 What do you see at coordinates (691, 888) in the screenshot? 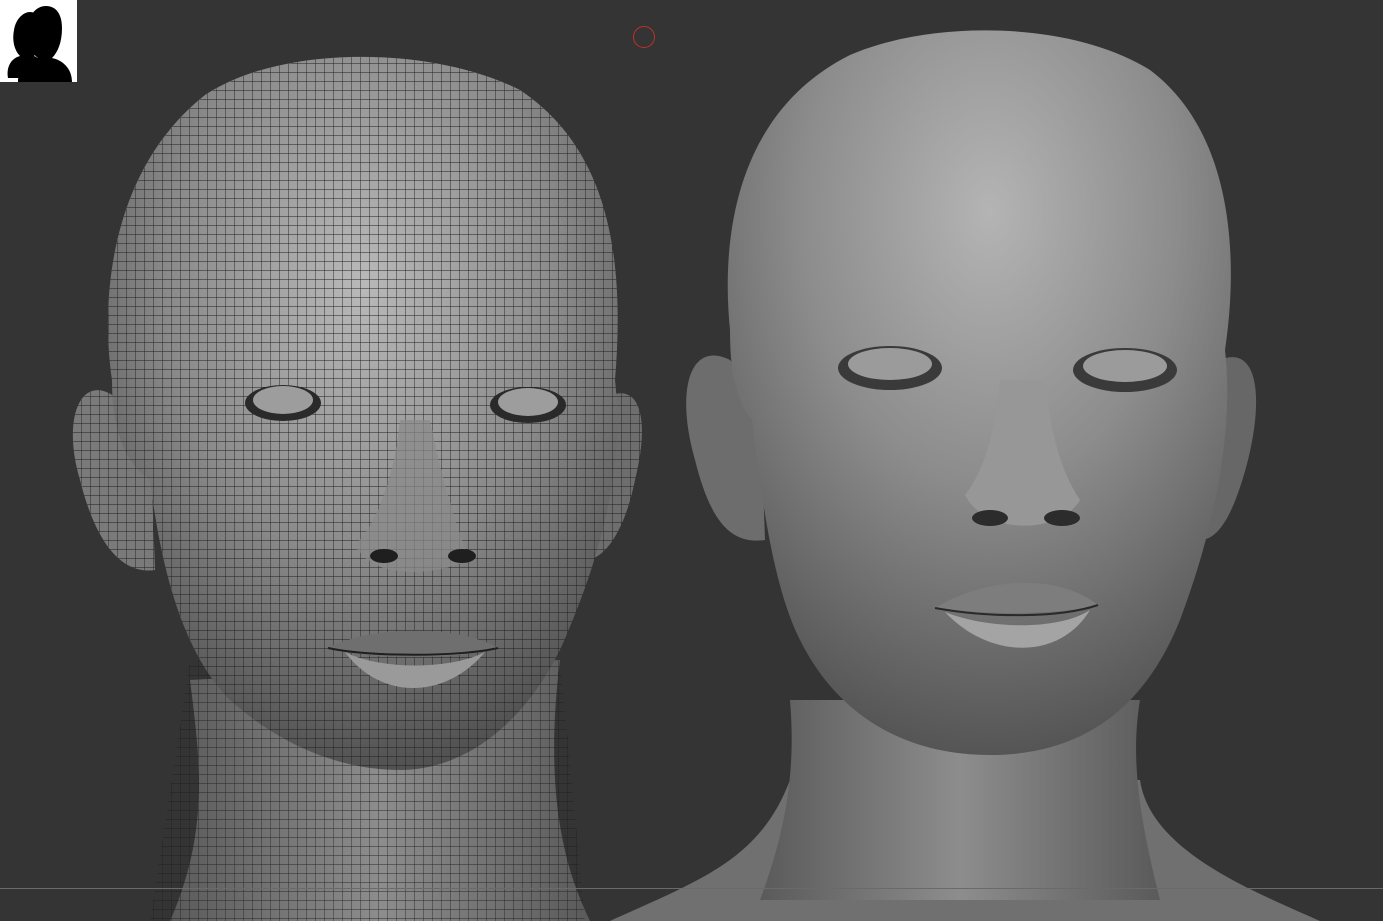
I see `floor-grid-line` at bounding box center [691, 888].